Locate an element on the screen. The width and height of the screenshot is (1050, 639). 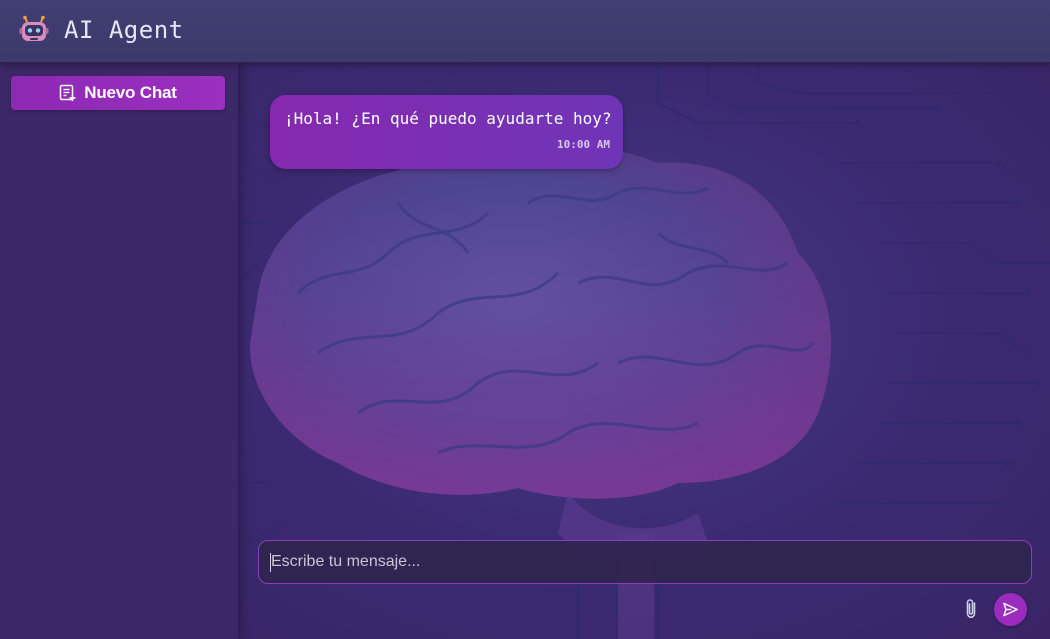
app-title: AI Agent is located at coordinates (124, 30).